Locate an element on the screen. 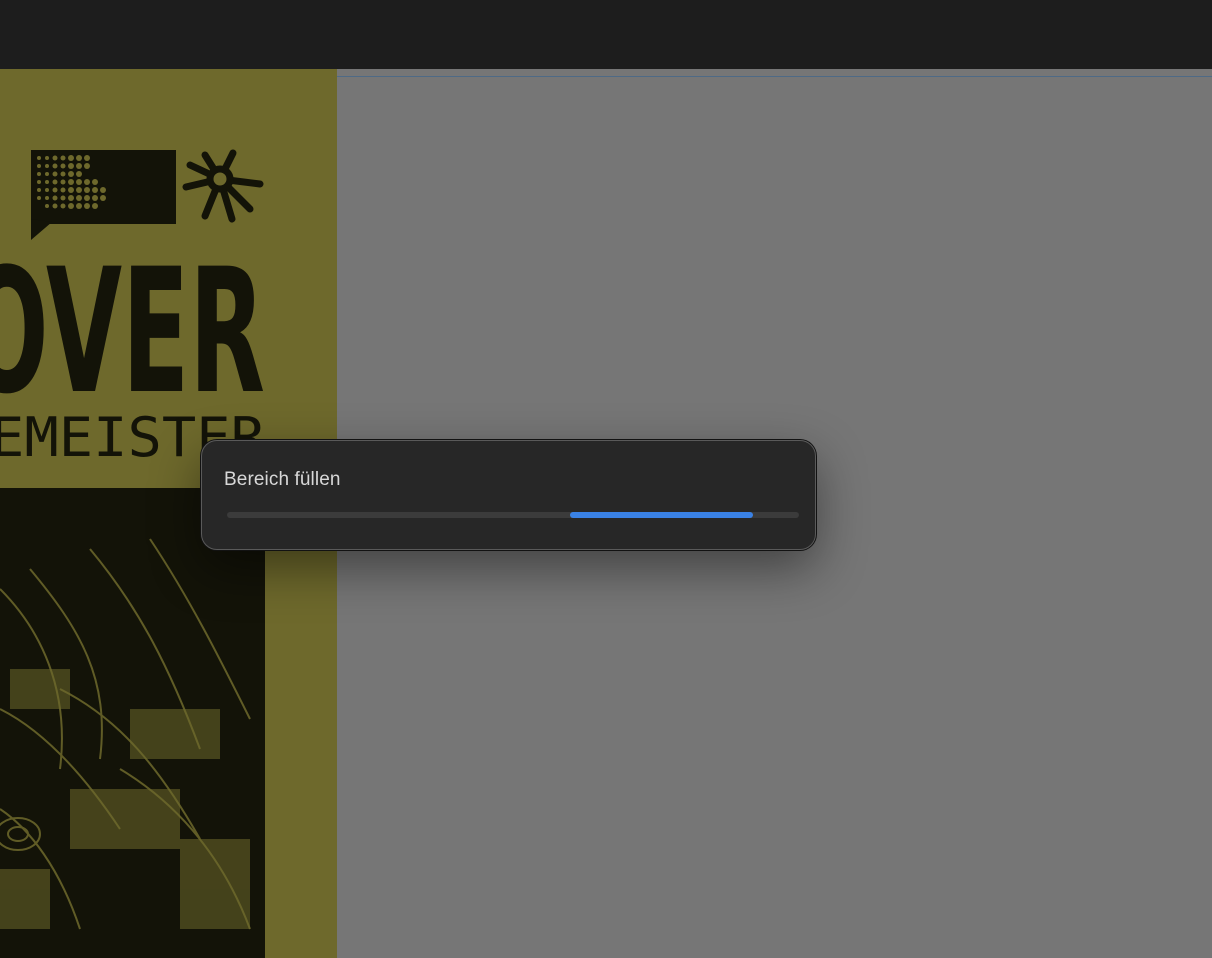  top-toolbar-area is located at coordinates (606, 34).